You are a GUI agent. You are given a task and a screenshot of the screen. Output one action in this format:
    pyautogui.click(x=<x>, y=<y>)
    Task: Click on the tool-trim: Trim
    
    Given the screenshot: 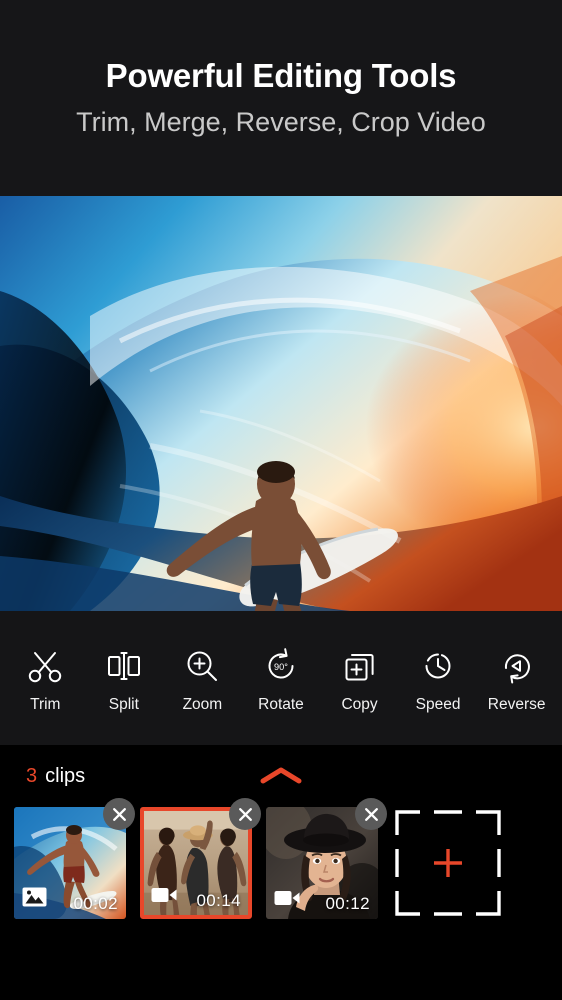 What is the action you would take?
    pyautogui.click(x=45, y=678)
    